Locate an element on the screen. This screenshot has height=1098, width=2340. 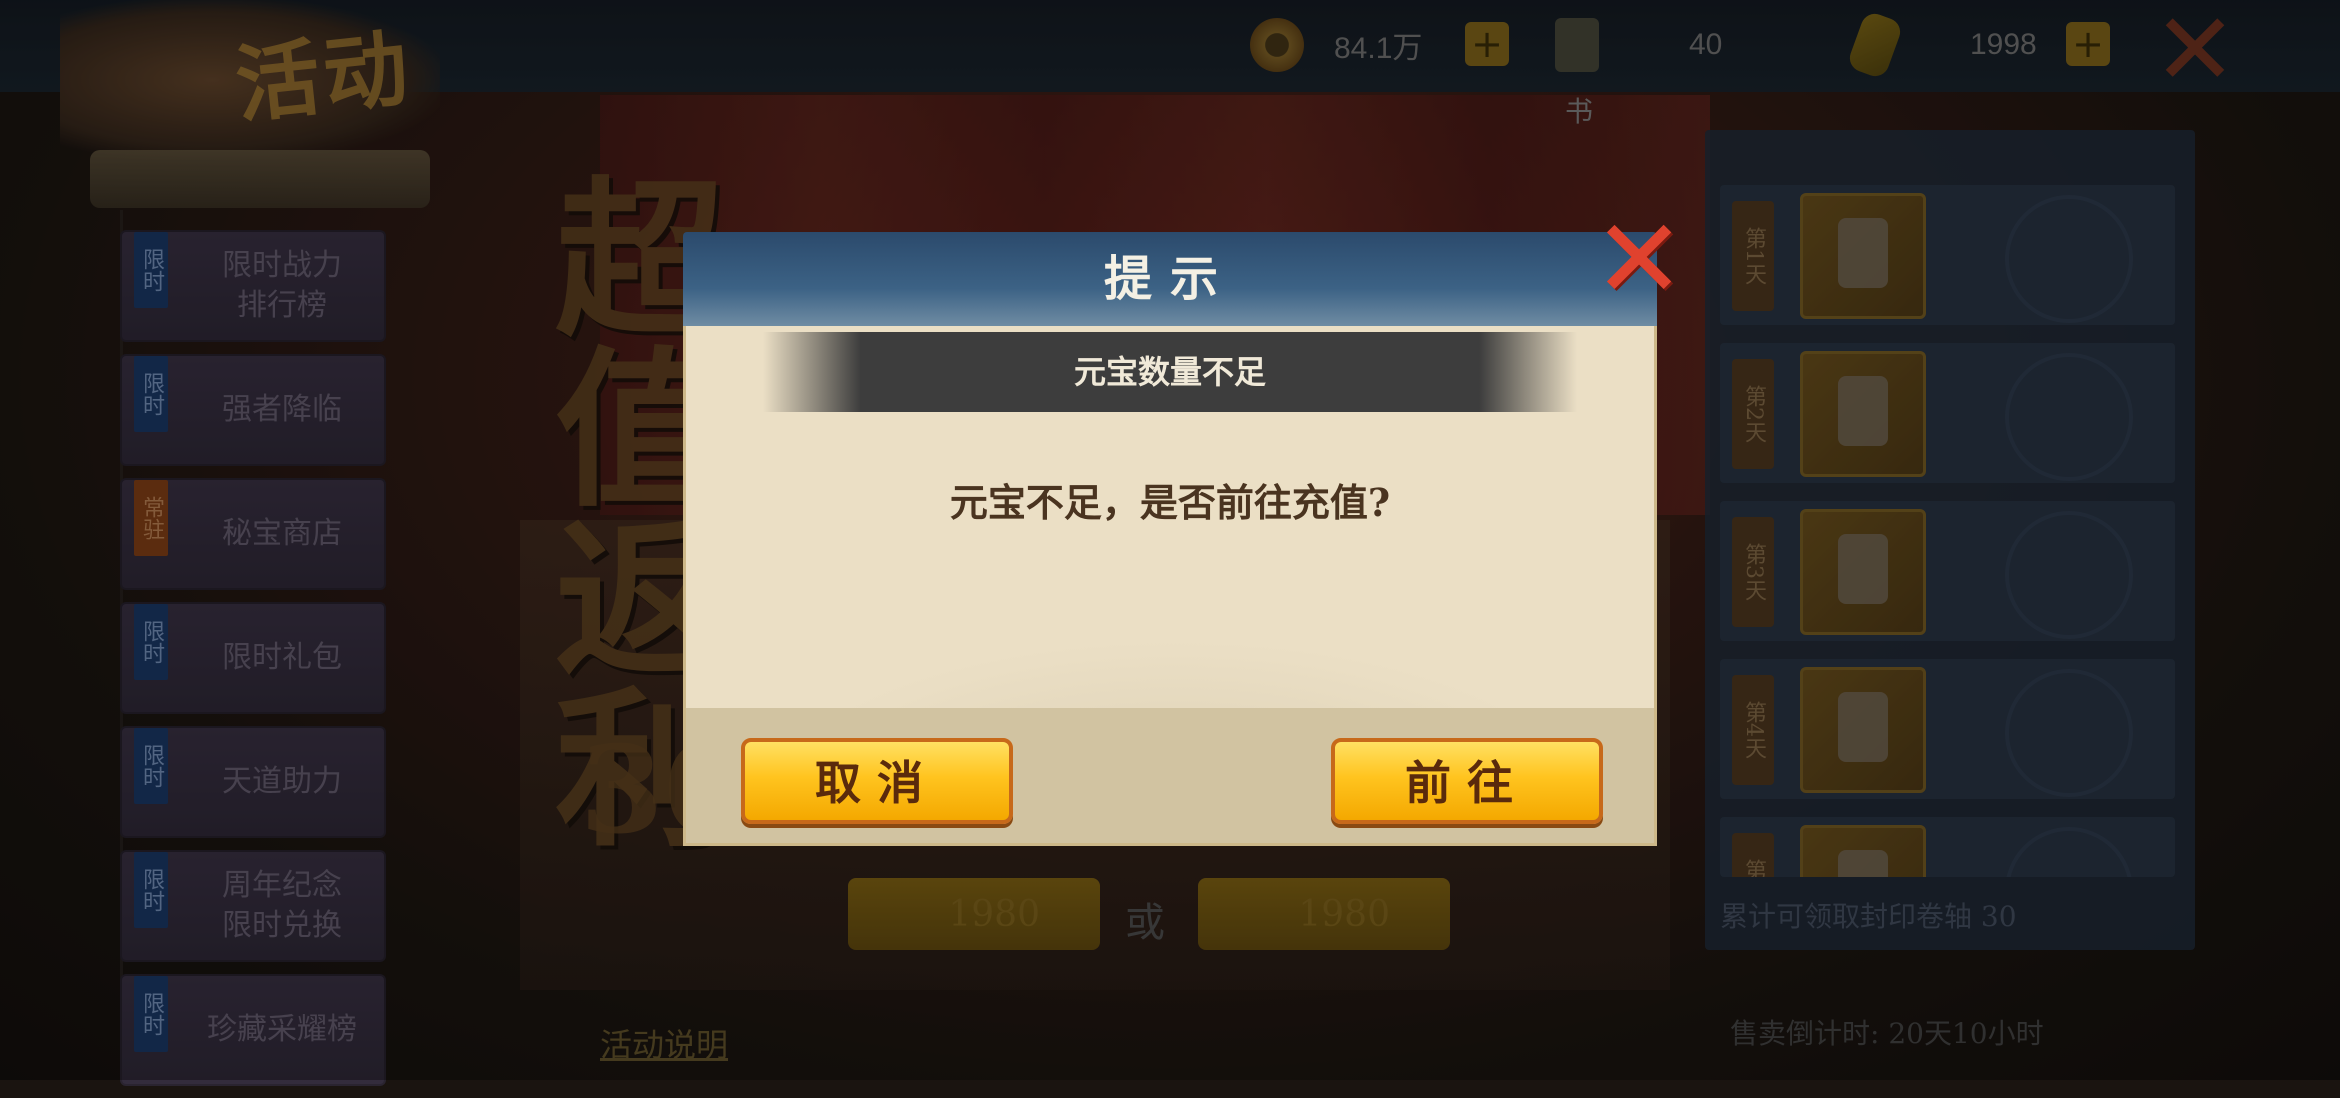
cancel-button: 取消 is located at coordinates (877, 781).